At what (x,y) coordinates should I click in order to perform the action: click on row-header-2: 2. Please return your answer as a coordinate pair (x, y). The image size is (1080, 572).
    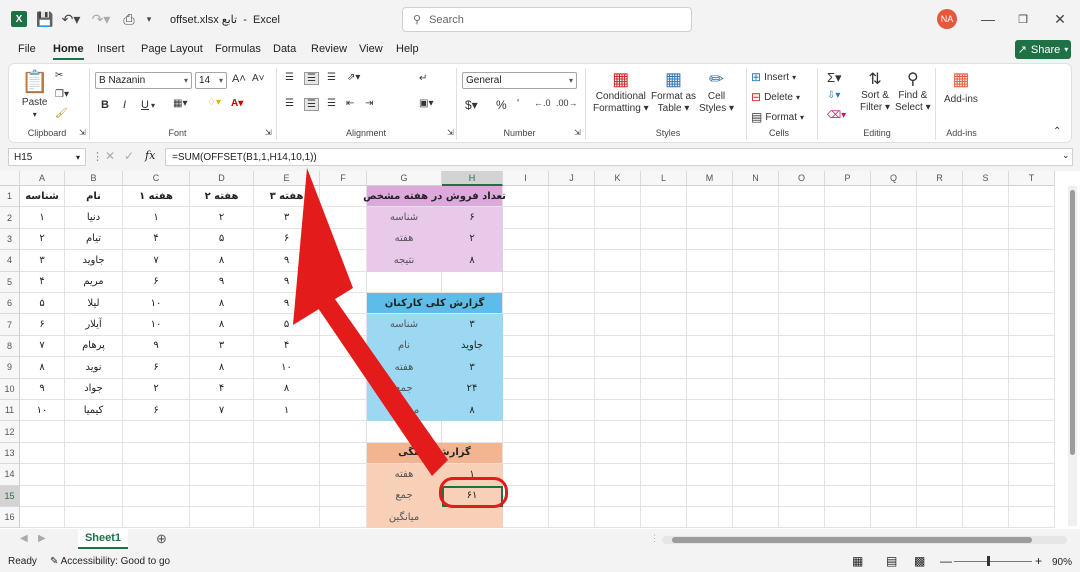
    Looking at the image, I should click on (10, 218).